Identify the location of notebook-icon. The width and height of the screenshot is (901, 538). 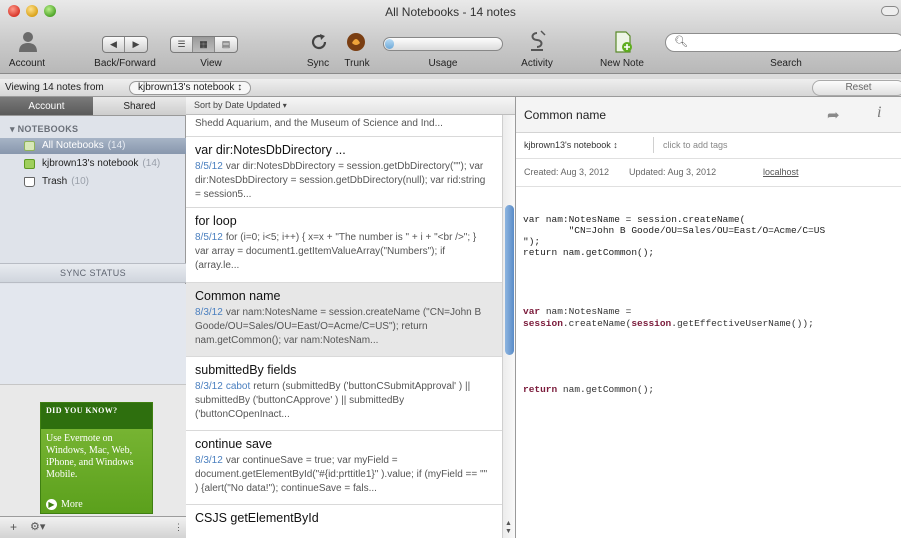
(29, 164).